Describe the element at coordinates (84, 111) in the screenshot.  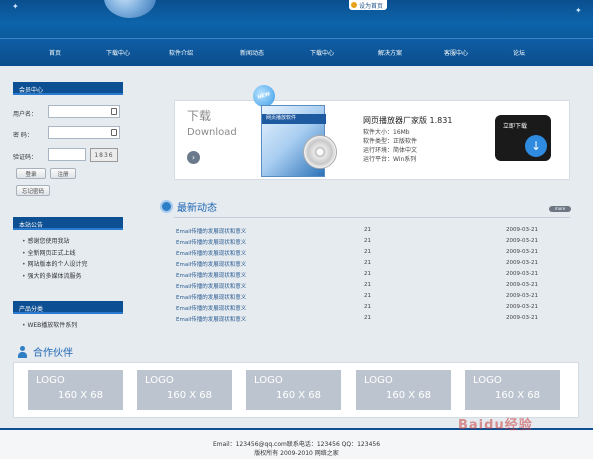
I see `username-input` at that location.